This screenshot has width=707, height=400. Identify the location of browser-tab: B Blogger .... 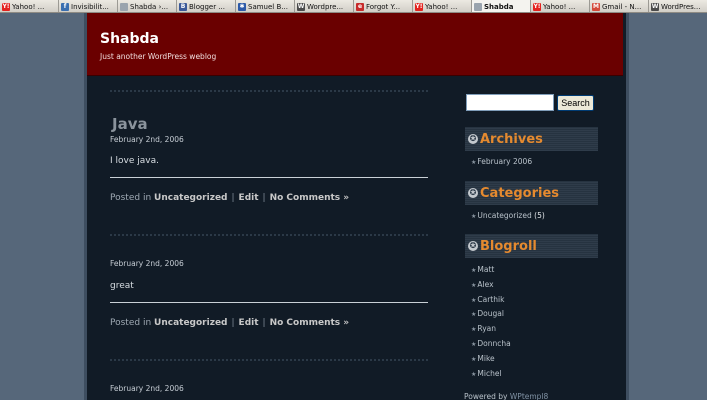
(206, 6).